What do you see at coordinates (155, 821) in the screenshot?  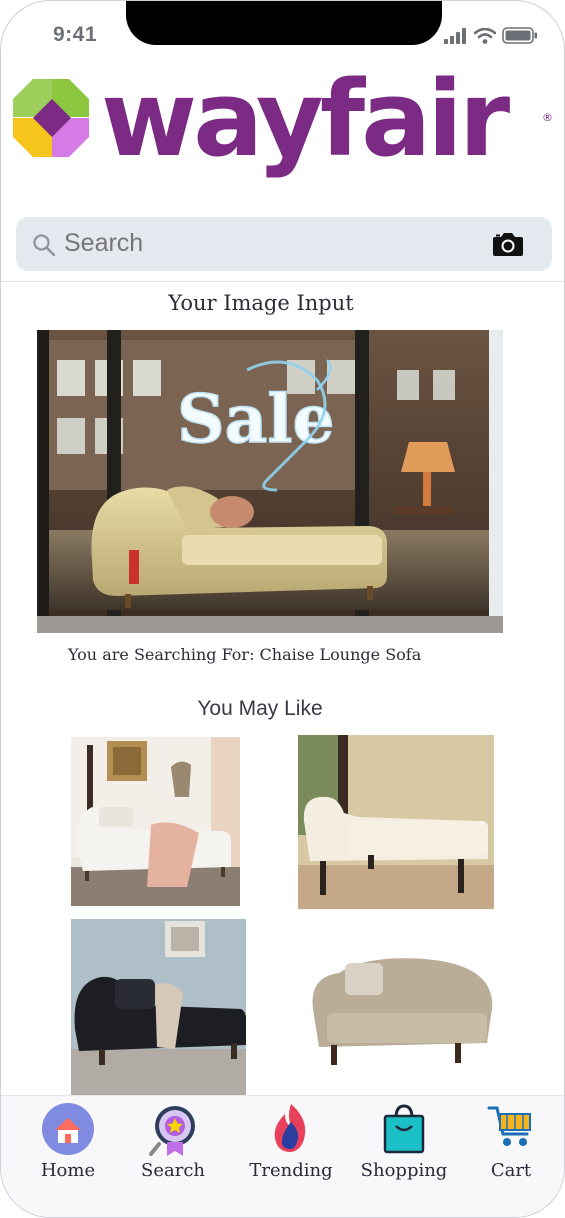 I see `product-white-chaise` at bounding box center [155, 821].